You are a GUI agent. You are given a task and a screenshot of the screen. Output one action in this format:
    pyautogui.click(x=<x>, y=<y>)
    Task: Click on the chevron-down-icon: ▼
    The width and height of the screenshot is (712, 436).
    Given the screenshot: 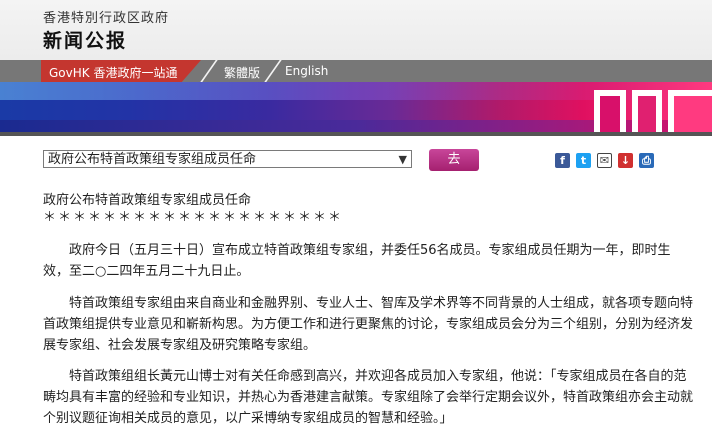 What is the action you would take?
    pyautogui.click(x=402, y=159)
    